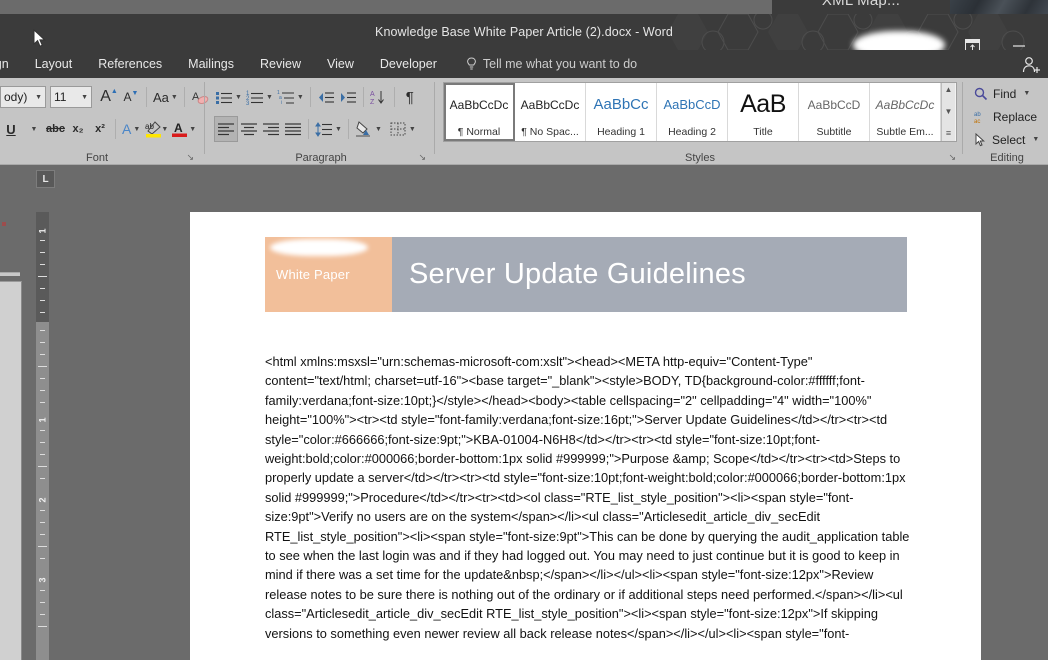  Describe the element at coordinates (981, 93) in the screenshot. I see `search-icon` at that location.